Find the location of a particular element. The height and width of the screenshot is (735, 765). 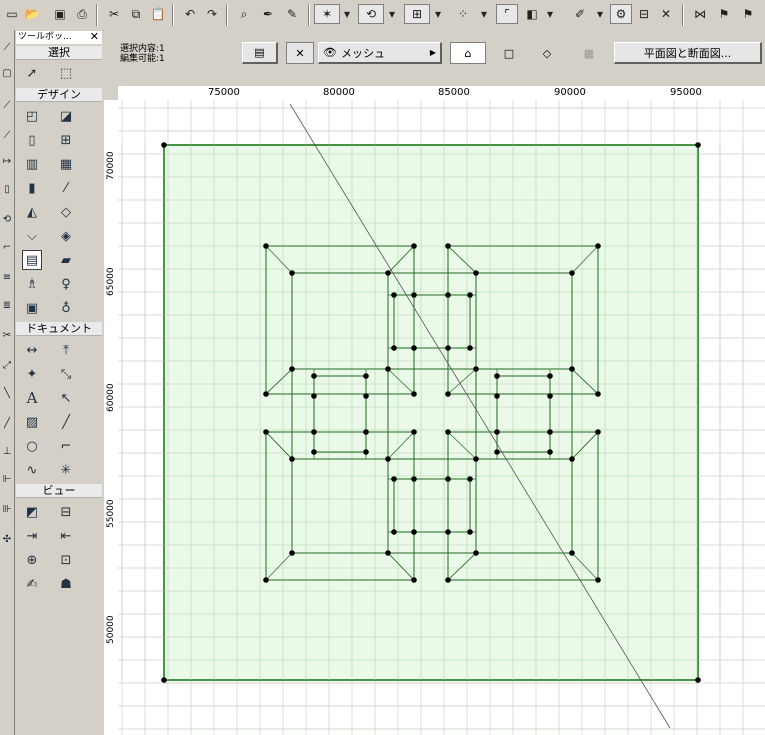

syringe-icon: ✎ is located at coordinates (292, 14).